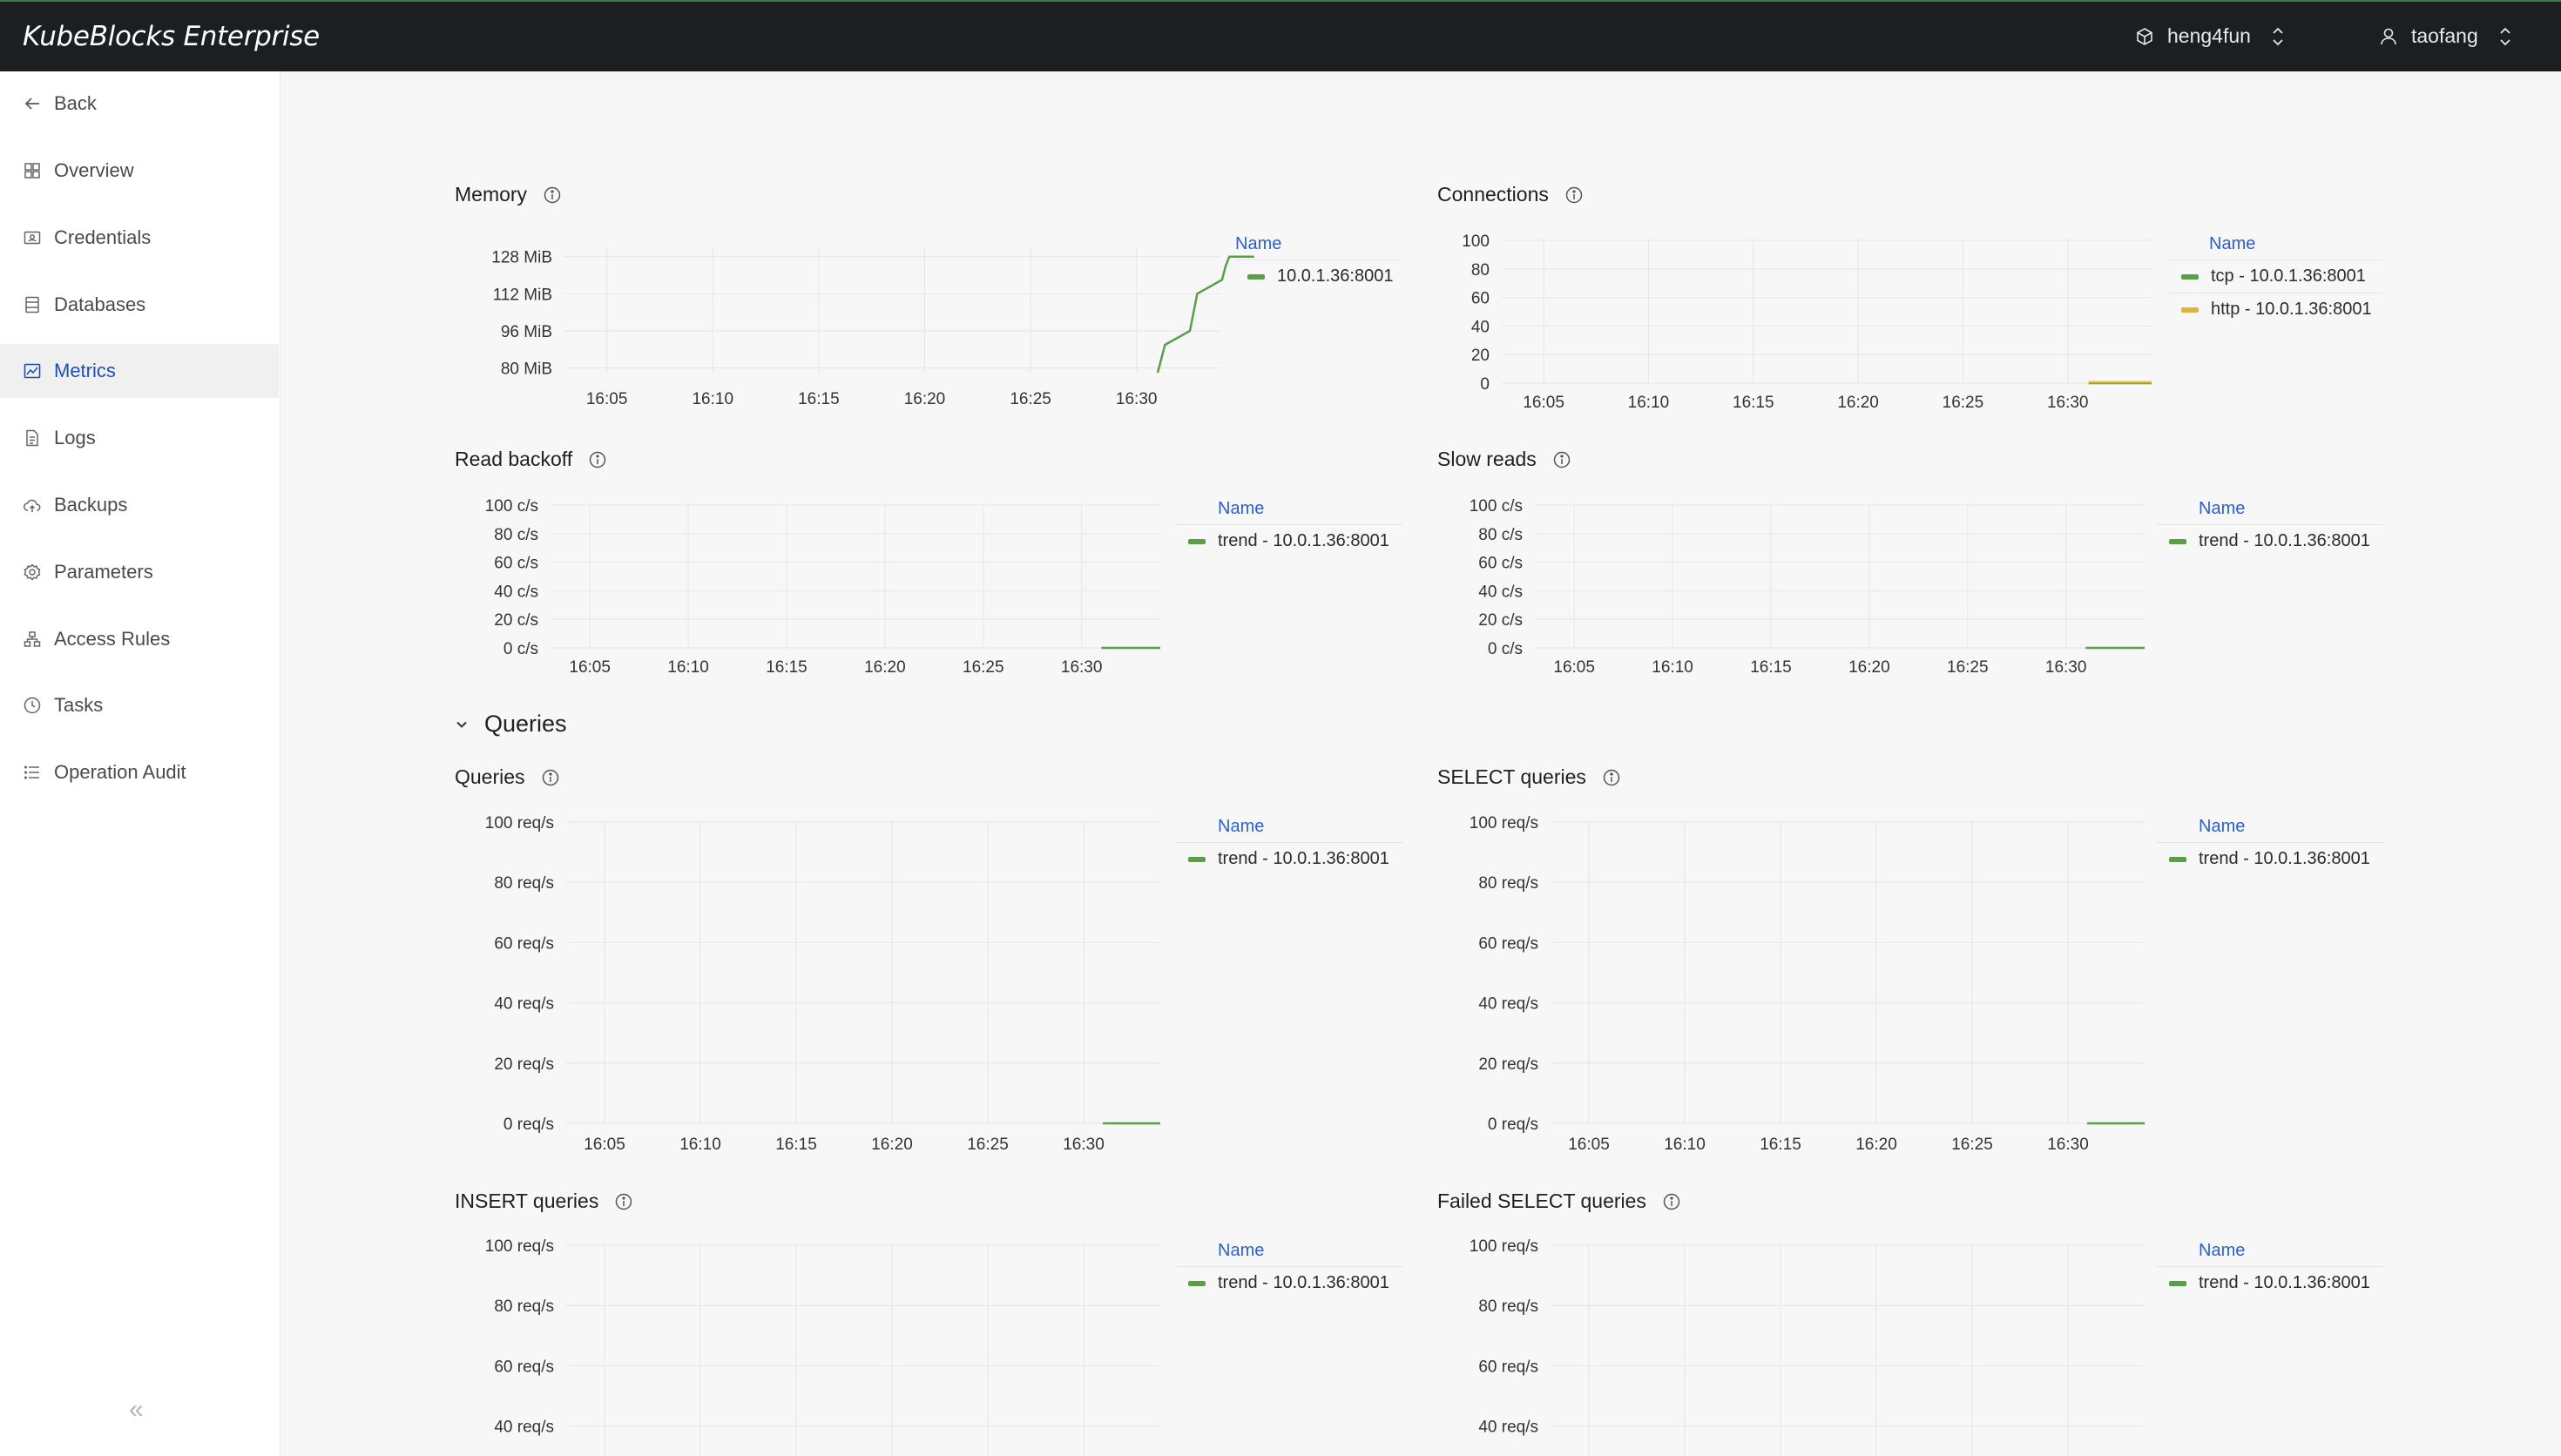 The height and width of the screenshot is (1456, 2561). I want to click on sidebar-item-overview: Overview, so click(139, 171).